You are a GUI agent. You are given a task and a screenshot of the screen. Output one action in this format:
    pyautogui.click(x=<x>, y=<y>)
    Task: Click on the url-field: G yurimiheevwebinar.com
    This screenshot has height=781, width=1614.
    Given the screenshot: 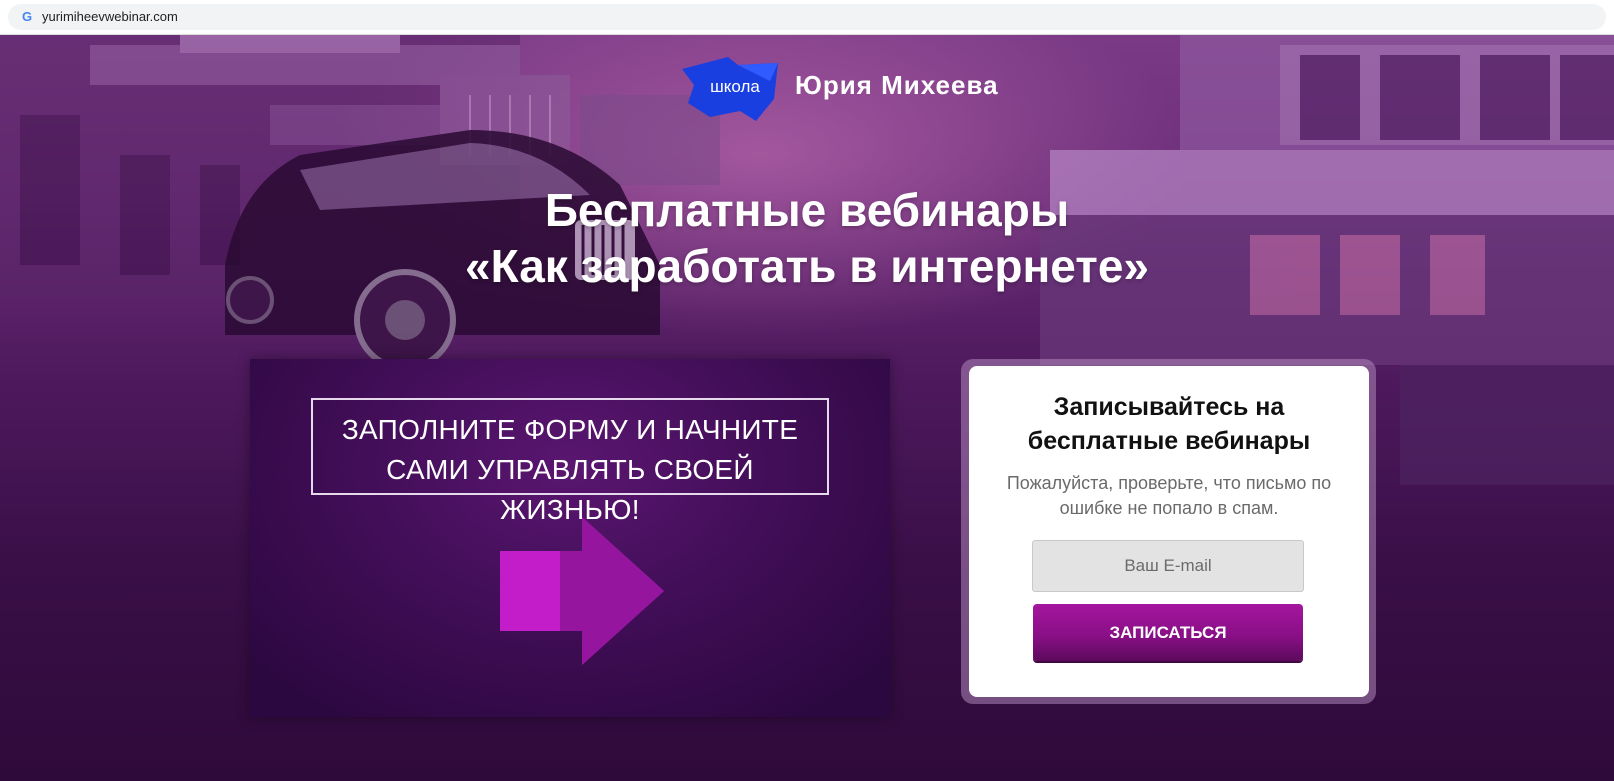 What is the action you would take?
    pyautogui.click(x=807, y=17)
    